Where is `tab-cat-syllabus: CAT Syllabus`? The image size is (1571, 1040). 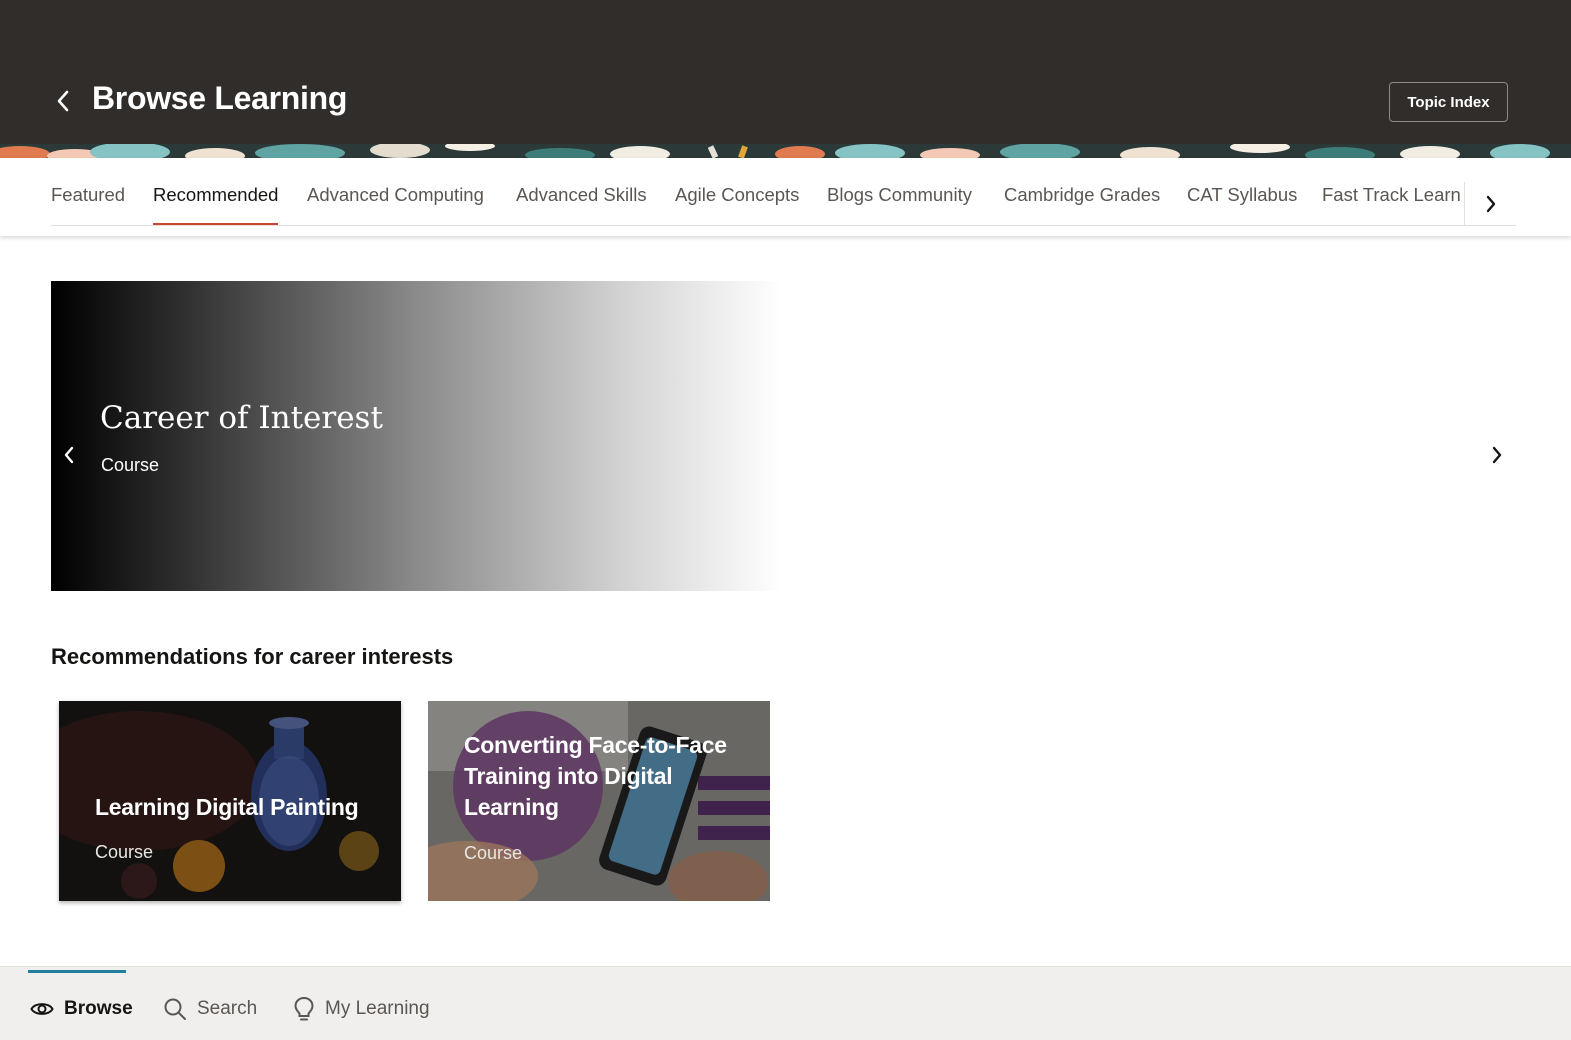 tab-cat-syllabus: CAT Syllabus is located at coordinates (1242, 204).